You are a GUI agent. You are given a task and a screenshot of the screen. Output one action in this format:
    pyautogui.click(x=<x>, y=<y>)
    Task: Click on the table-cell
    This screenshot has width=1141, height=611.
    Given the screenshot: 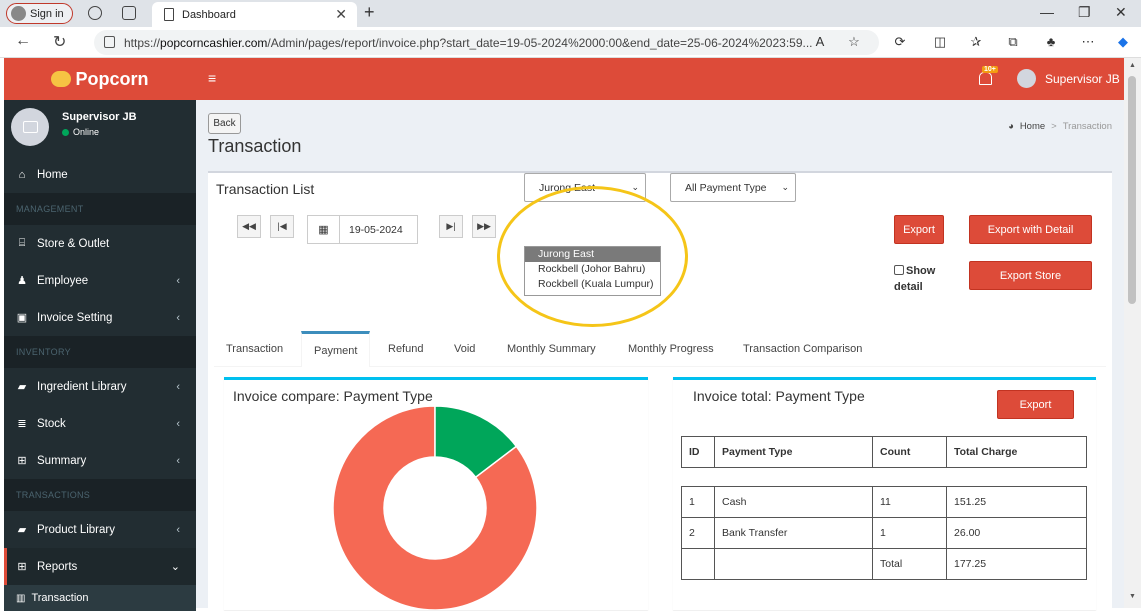 What is the action you would take?
    pyautogui.click(x=793, y=564)
    